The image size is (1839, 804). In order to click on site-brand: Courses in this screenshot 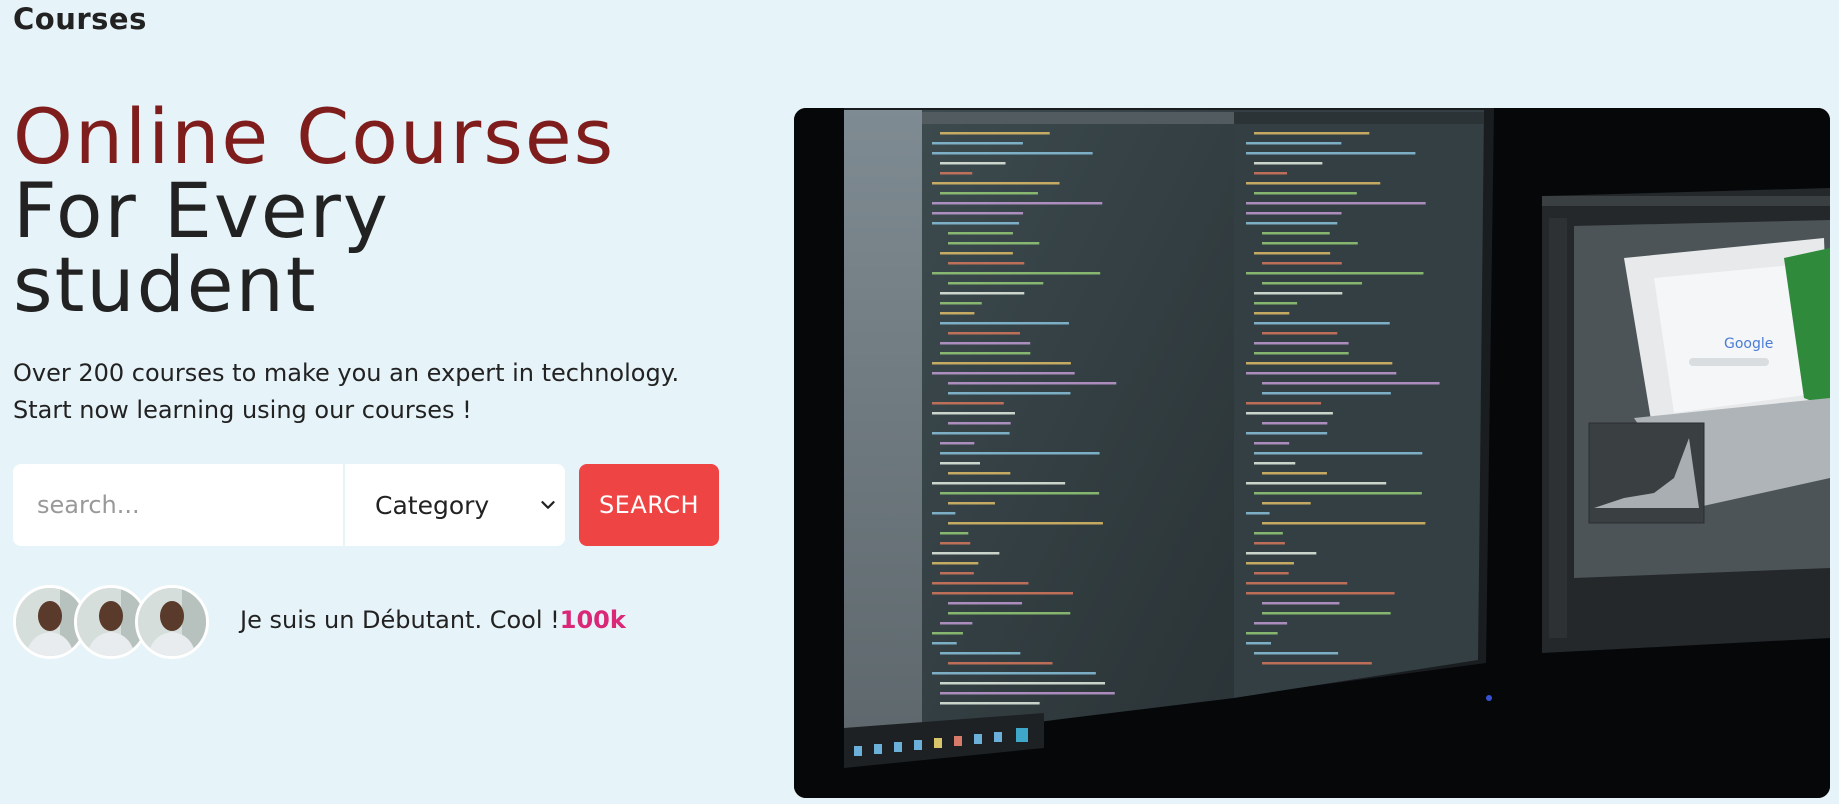, I will do `click(80, 19)`.